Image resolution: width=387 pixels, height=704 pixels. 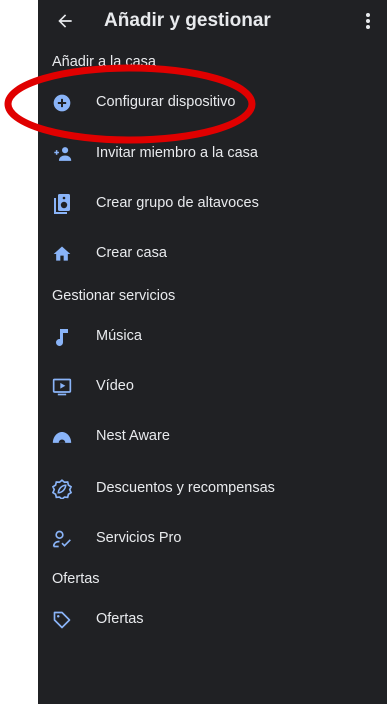 I want to click on video-icon, so click(x=62, y=387).